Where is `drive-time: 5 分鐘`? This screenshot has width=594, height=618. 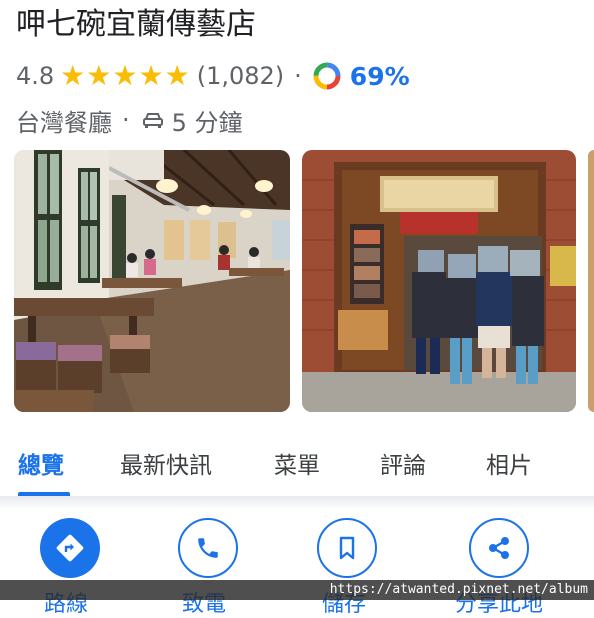
drive-time: 5 分鐘 is located at coordinates (207, 122).